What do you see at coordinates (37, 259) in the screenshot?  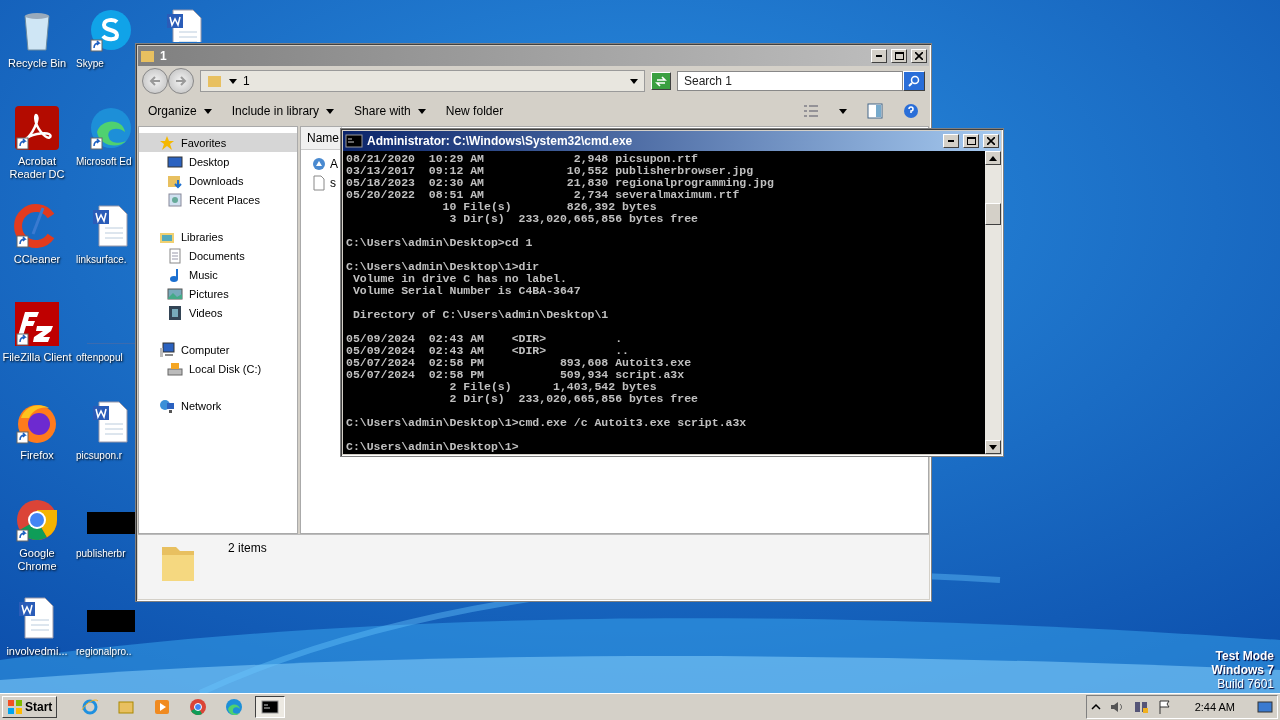 I see `icon-label: CCleaner` at bounding box center [37, 259].